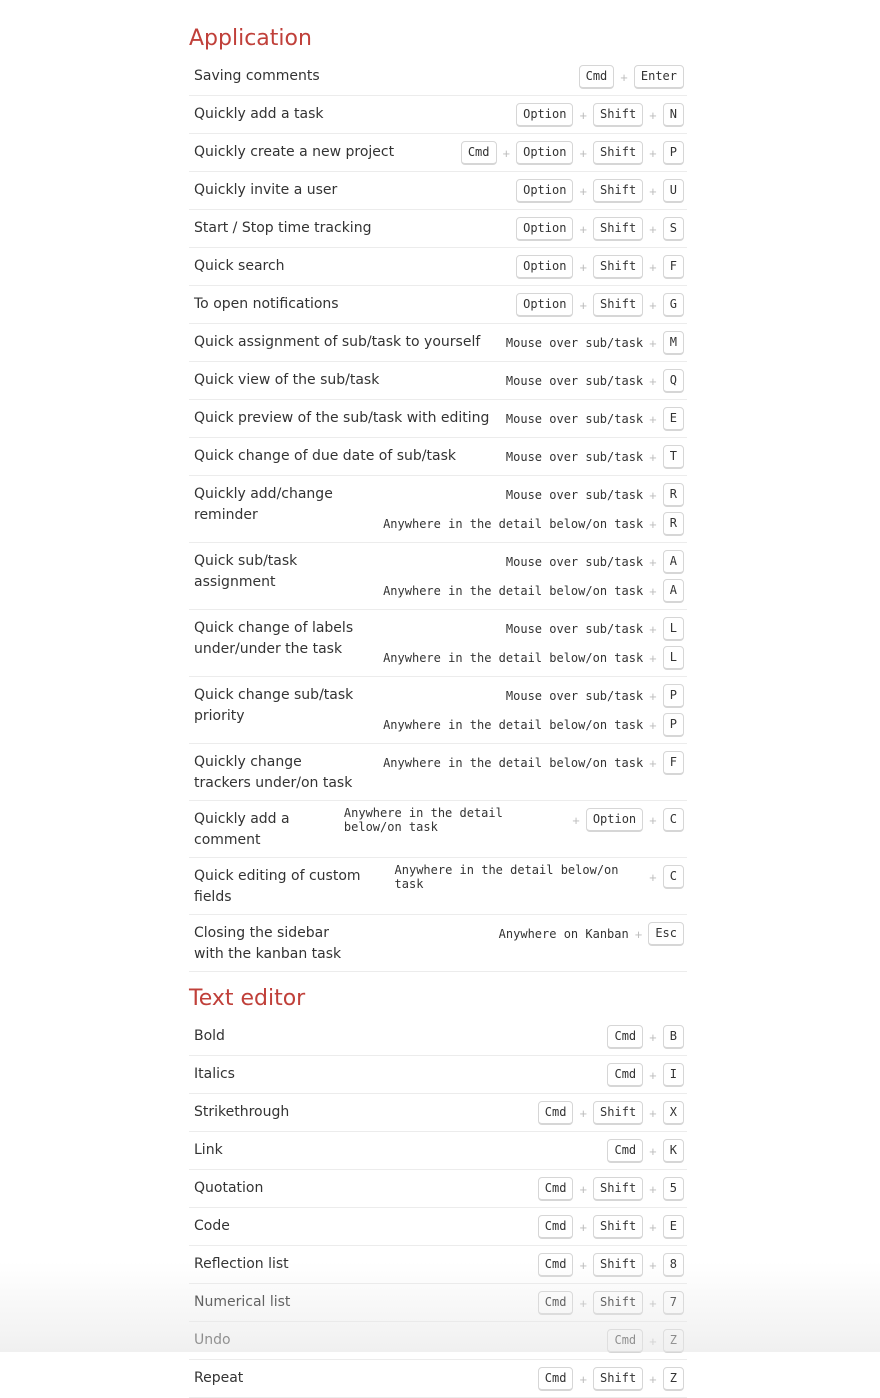  What do you see at coordinates (563, 934) in the screenshot?
I see `context-text: Anywhere on Kanban` at bounding box center [563, 934].